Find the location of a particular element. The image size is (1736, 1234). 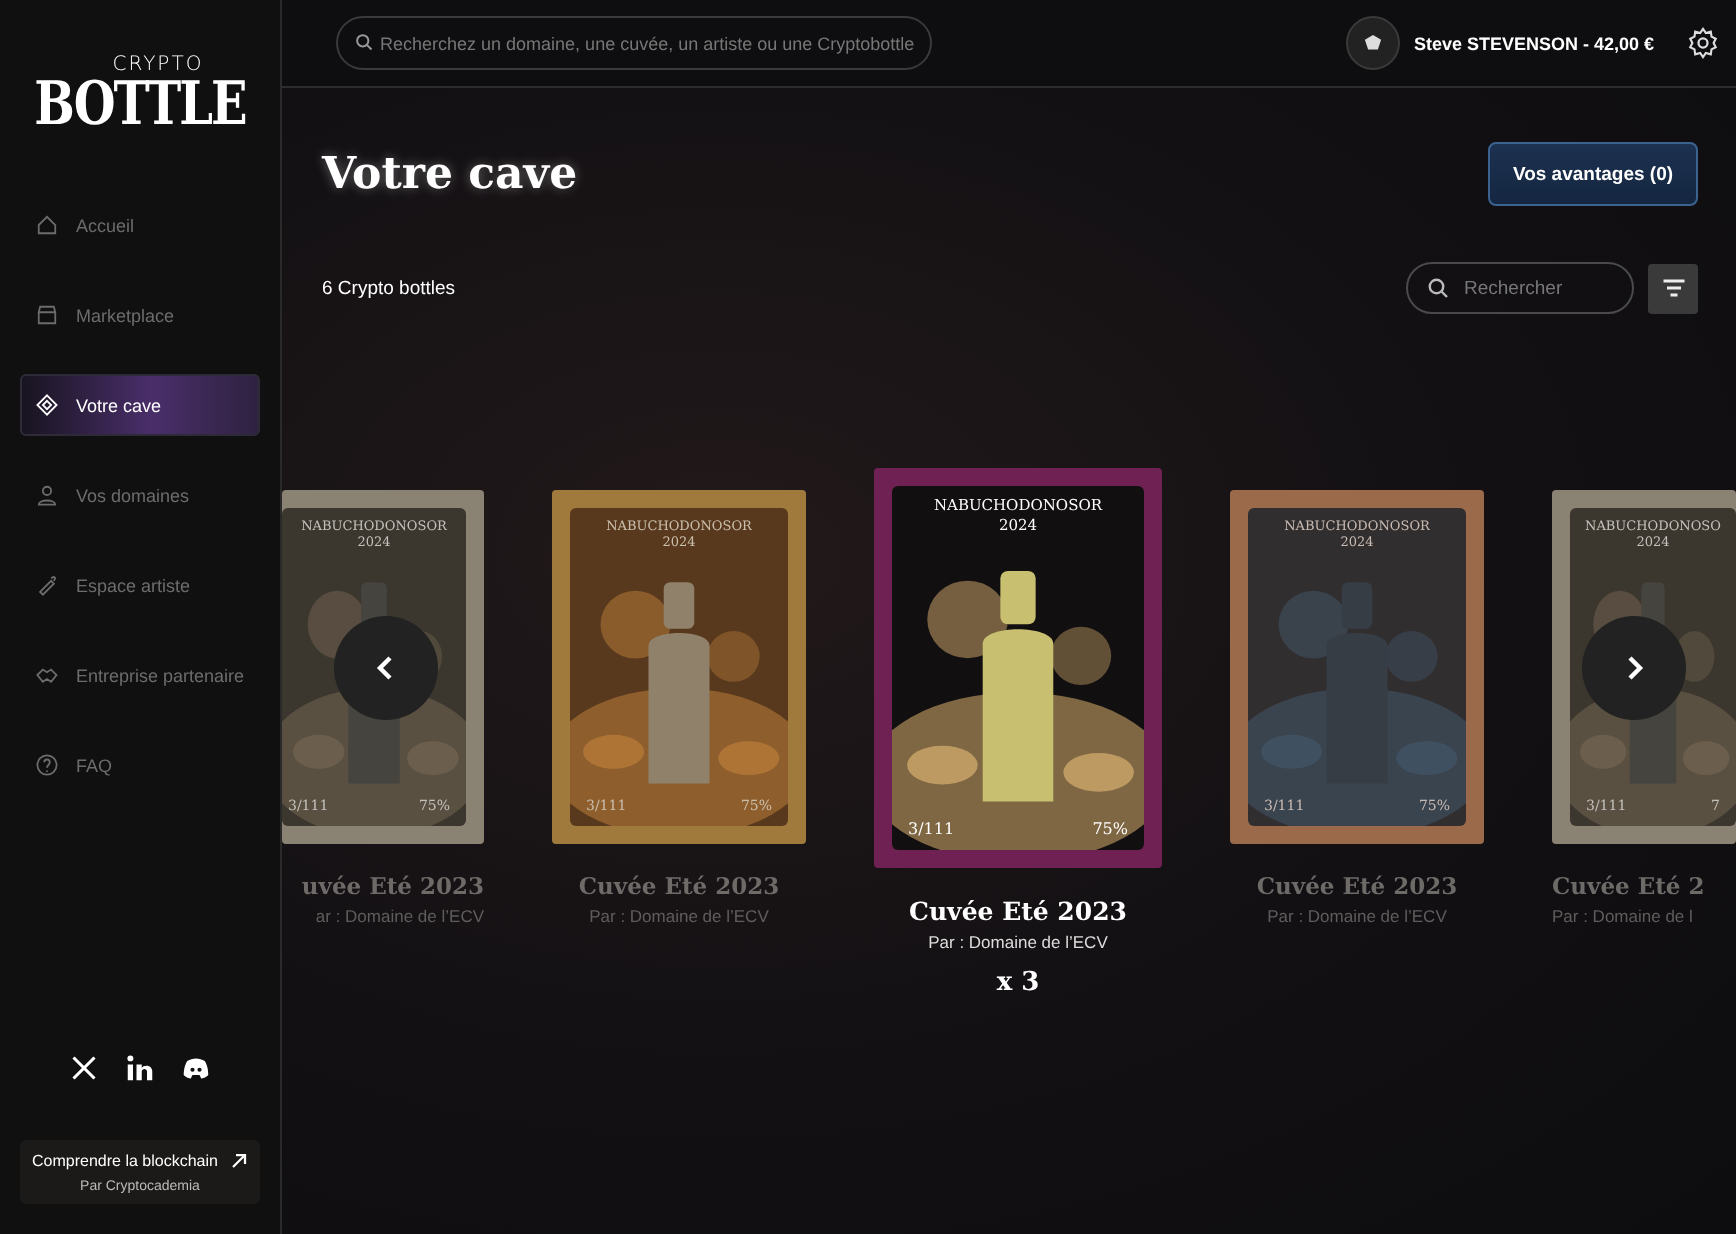

user-balance: Steve STEVENSON - 42,00 € is located at coordinates (1533, 43).